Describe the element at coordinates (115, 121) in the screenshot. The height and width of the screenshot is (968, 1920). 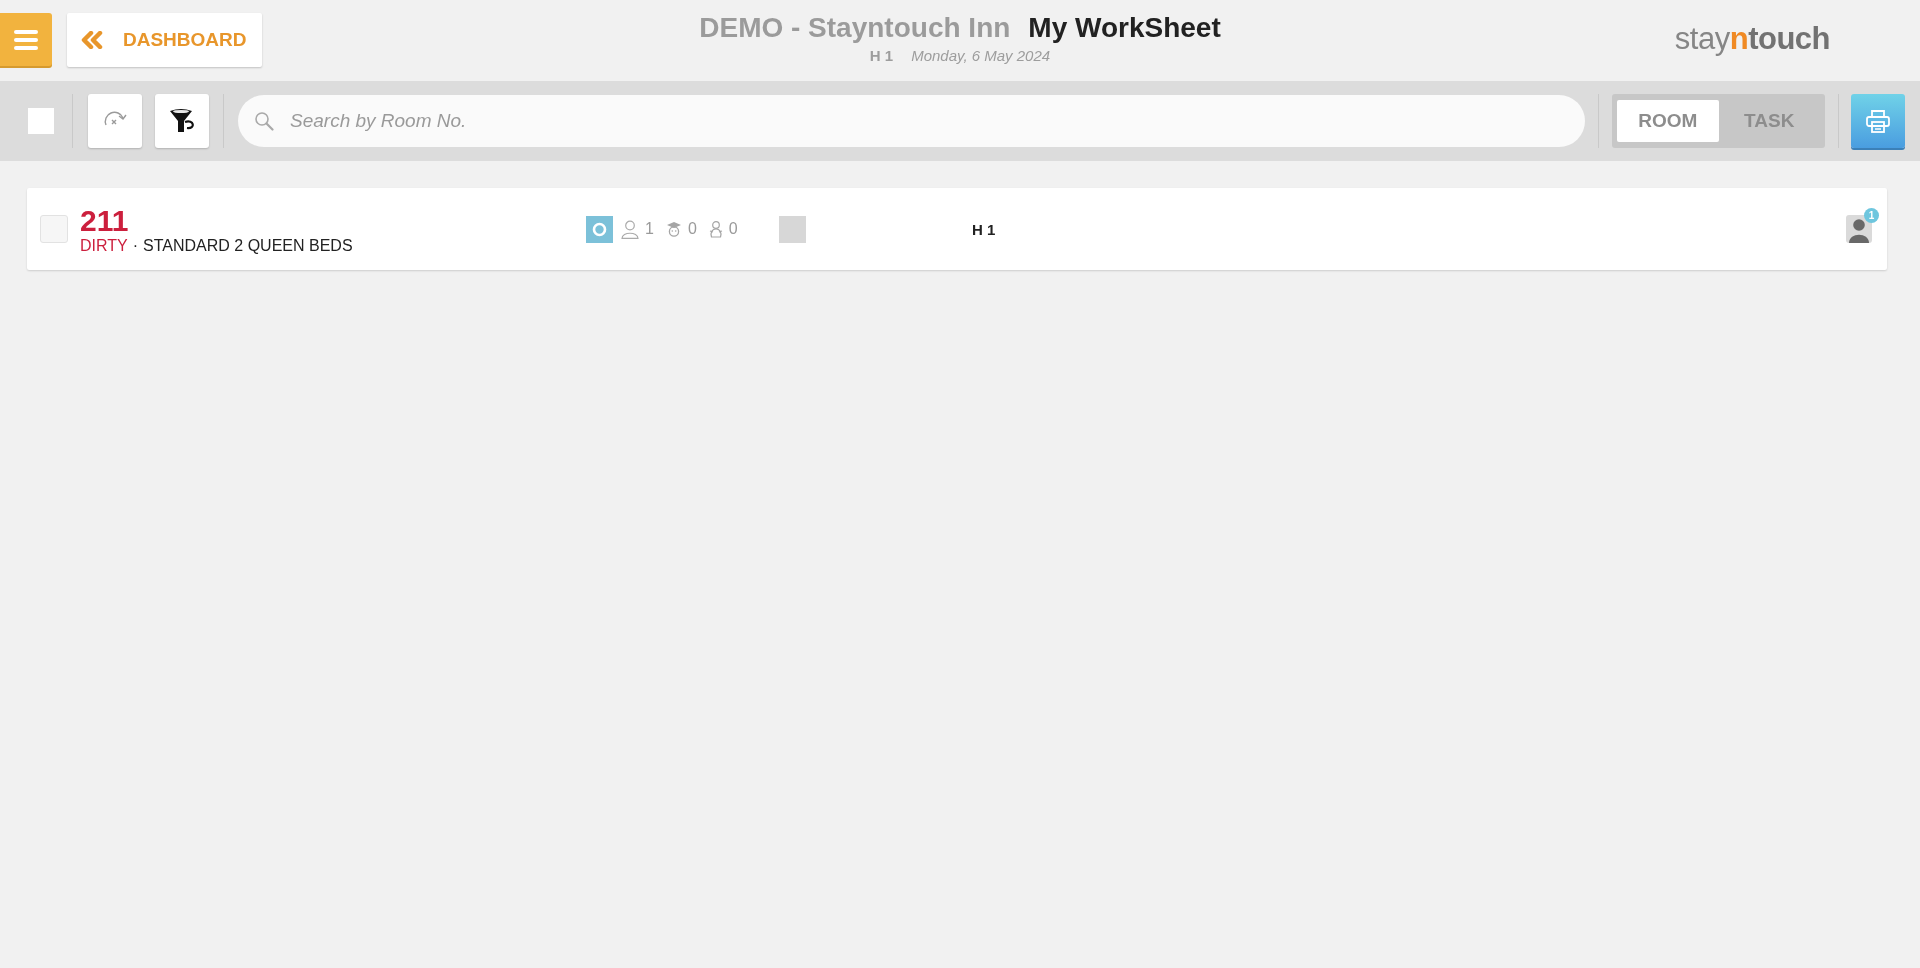
I see `reset-button` at that location.